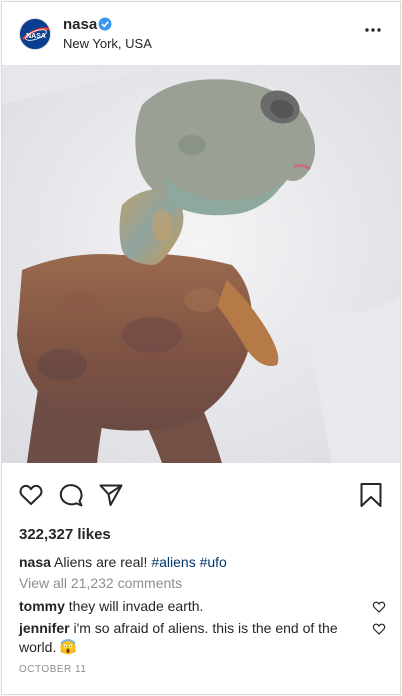 The width and height of the screenshot is (402, 696). What do you see at coordinates (52, 669) in the screenshot?
I see `post-date: OCTOBER 11` at bounding box center [52, 669].